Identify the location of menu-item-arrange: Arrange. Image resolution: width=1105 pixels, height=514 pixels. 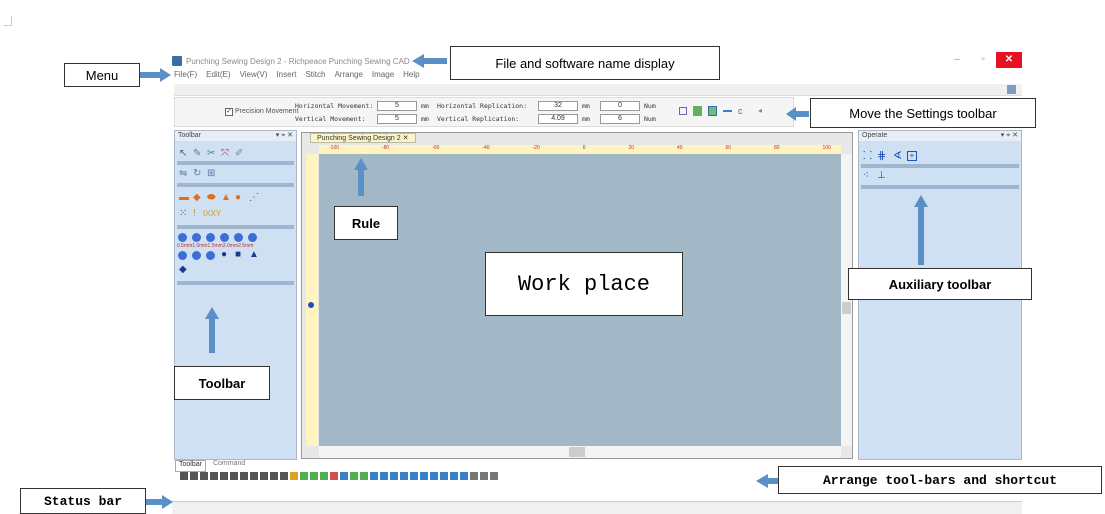
(348, 76).